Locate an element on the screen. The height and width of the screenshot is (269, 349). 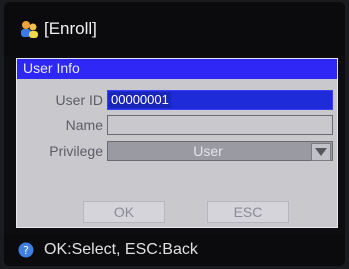
status-text: OK:Select, ESC:Back is located at coordinates (121, 249).